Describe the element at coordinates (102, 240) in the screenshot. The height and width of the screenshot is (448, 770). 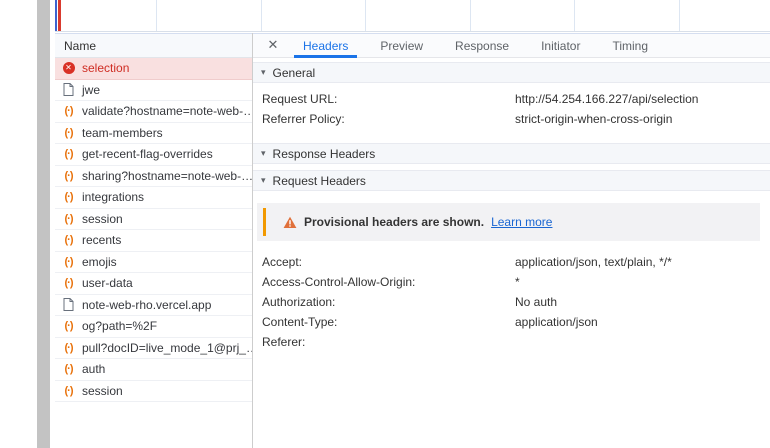
I see `request-name-label: recents` at that location.